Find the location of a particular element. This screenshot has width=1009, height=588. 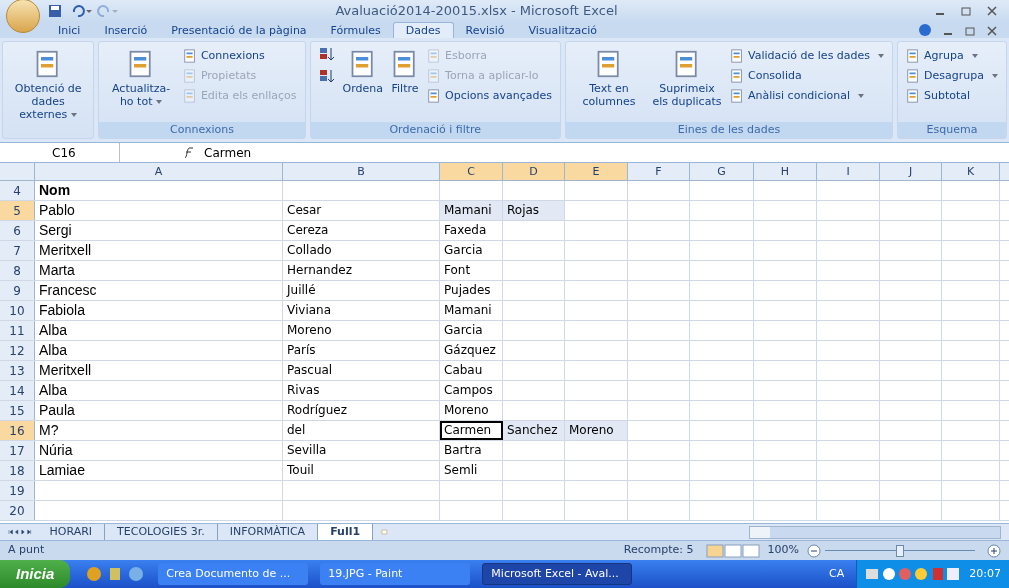

table-cell: del is located at coordinates (361, 430).